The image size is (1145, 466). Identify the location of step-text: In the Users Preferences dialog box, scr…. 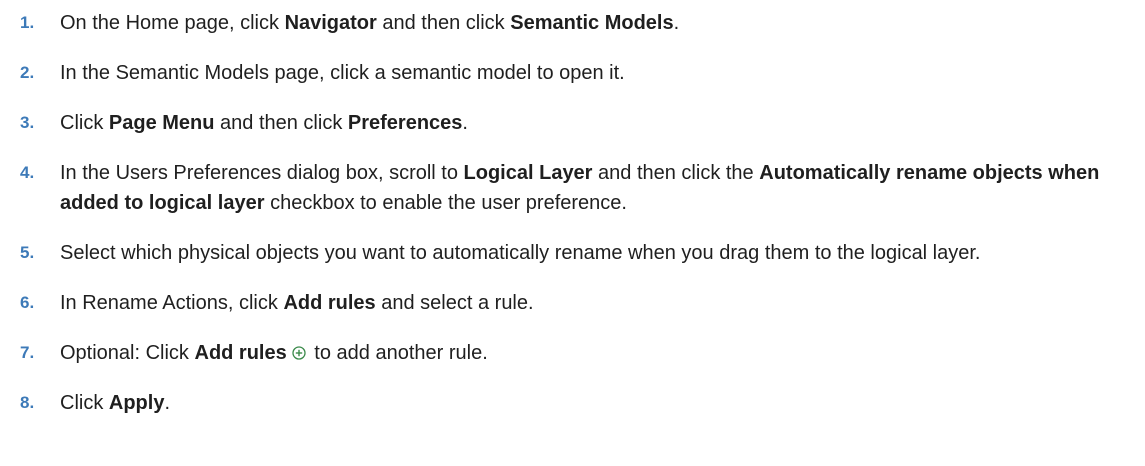
(580, 188).